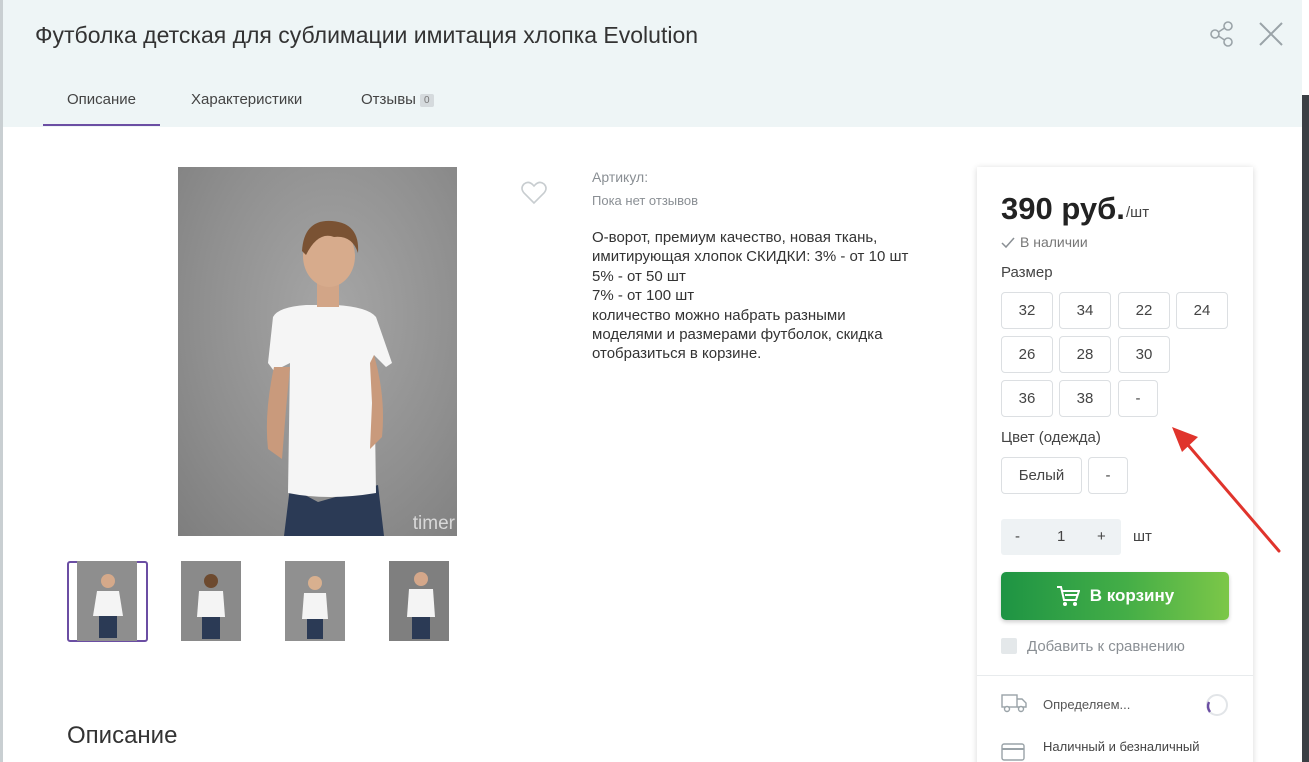 The width and height of the screenshot is (1309, 762). I want to click on tab-description: Описание, so click(101, 108).